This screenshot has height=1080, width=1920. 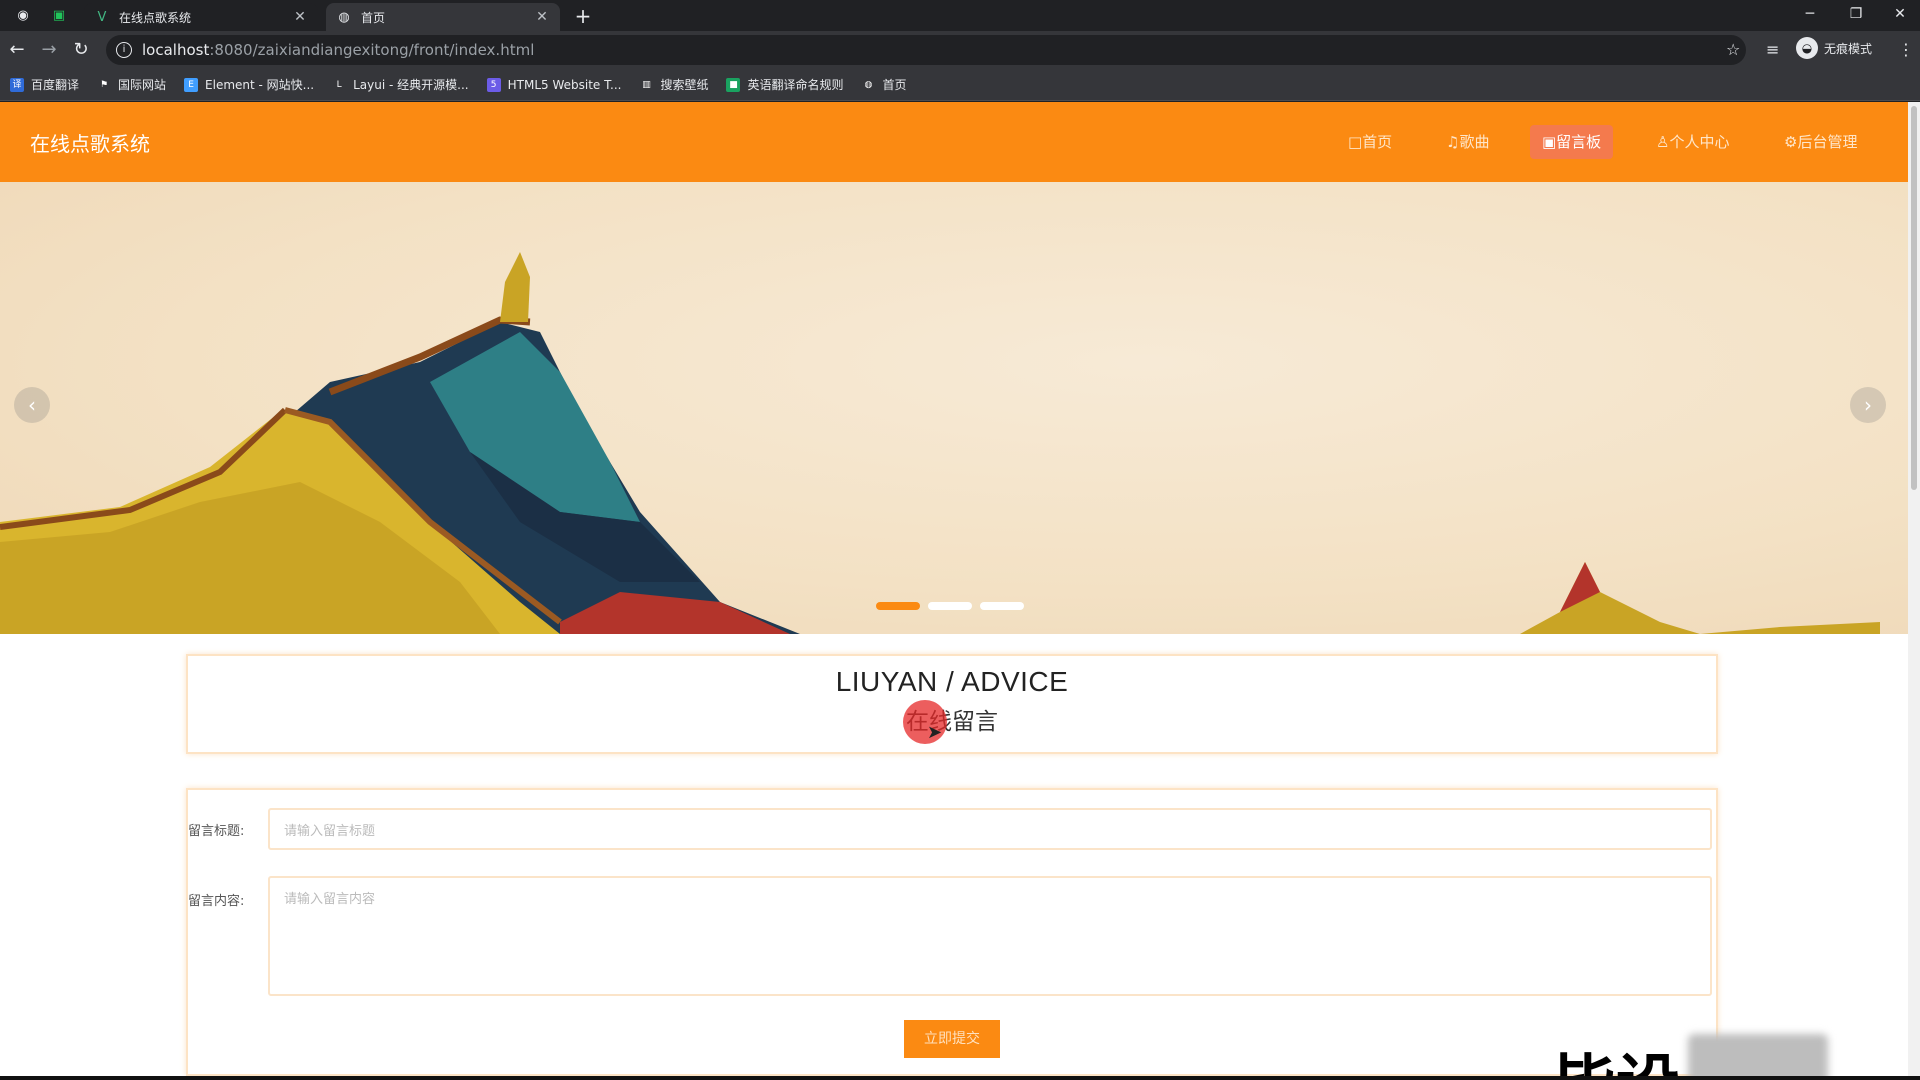 What do you see at coordinates (733, 84) in the screenshot?
I see `translate-icon: ■` at bounding box center [733, 84].